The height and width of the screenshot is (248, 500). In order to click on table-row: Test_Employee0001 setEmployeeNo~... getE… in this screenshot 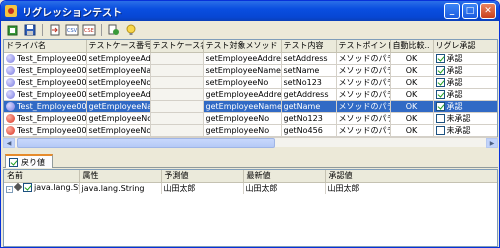, I will do `click(250, 130)`.